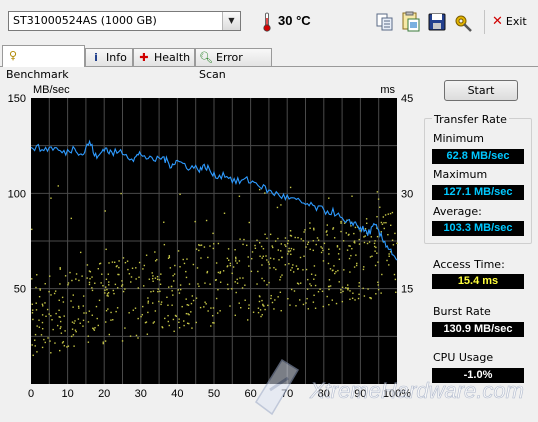 This screenshot has width=538, height=422. What do you see at coordinates (469, 264) in the screenshot?
I see `access-time-label: Access Time:` at bounding box center [469, 264].